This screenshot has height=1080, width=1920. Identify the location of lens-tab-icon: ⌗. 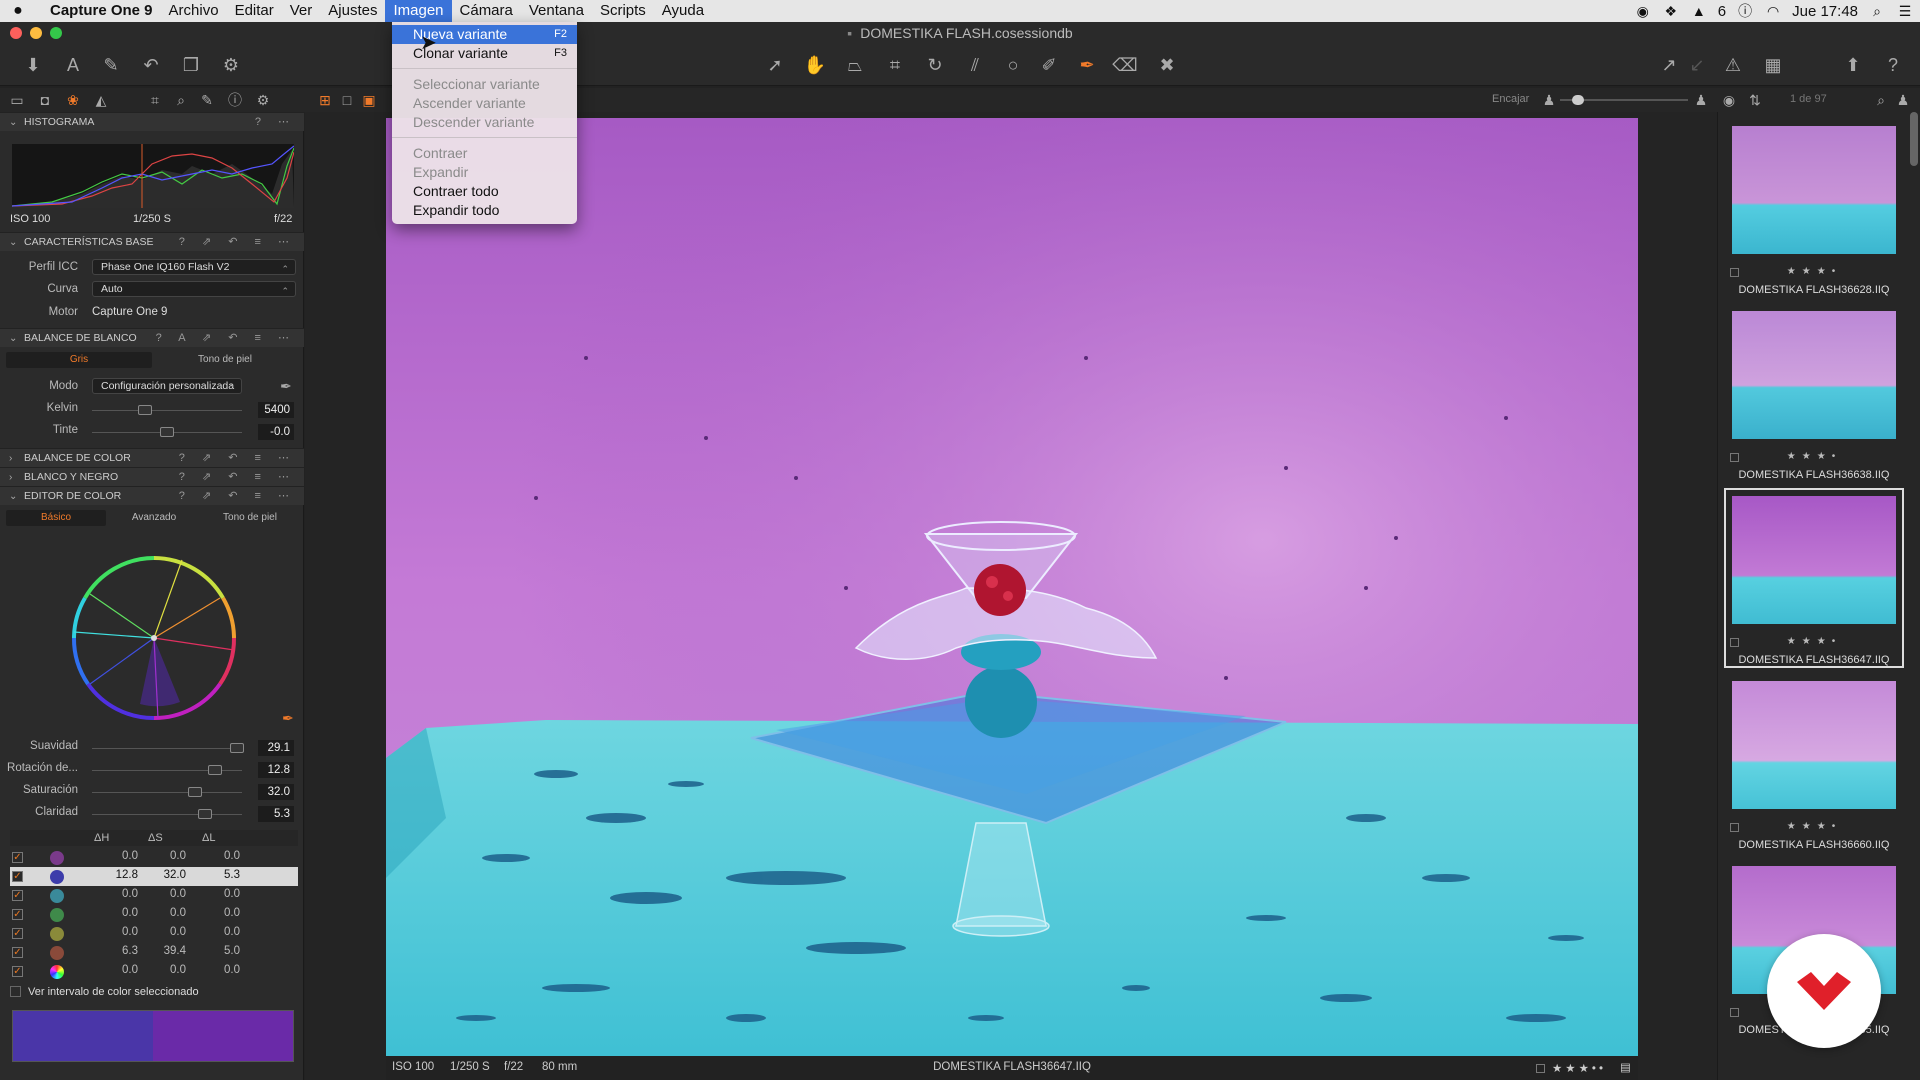
(155, 100).